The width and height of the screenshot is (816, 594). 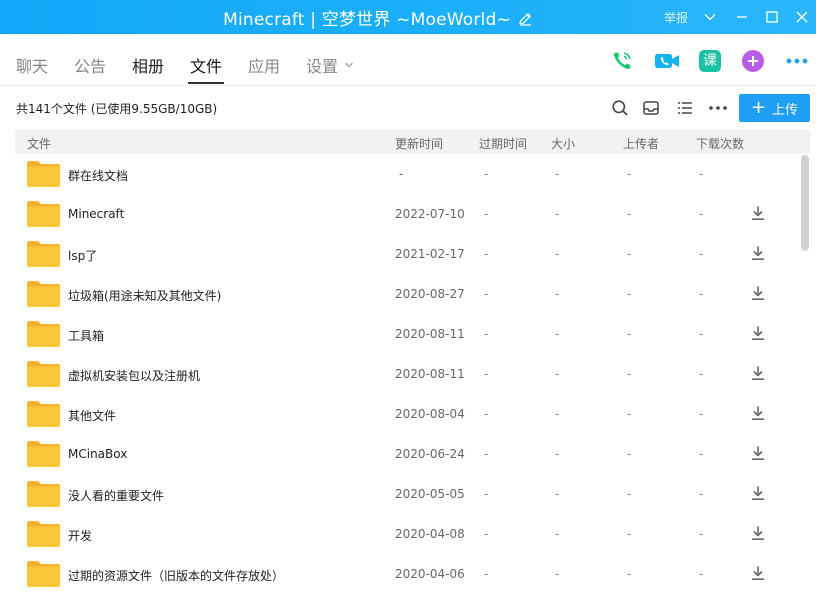 I want to click on file-name: 垃圾箱(用途未知及其他文件), so click(x=144, y=295).